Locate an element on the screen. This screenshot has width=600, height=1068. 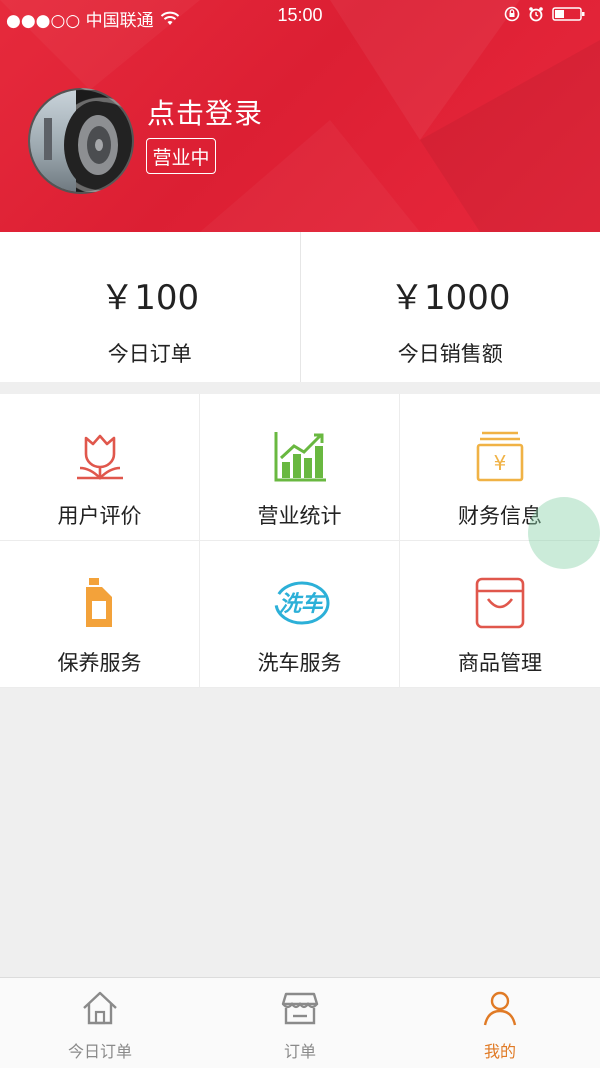
grid-item-label: 用户评价 is located at coordinates (99, 515).